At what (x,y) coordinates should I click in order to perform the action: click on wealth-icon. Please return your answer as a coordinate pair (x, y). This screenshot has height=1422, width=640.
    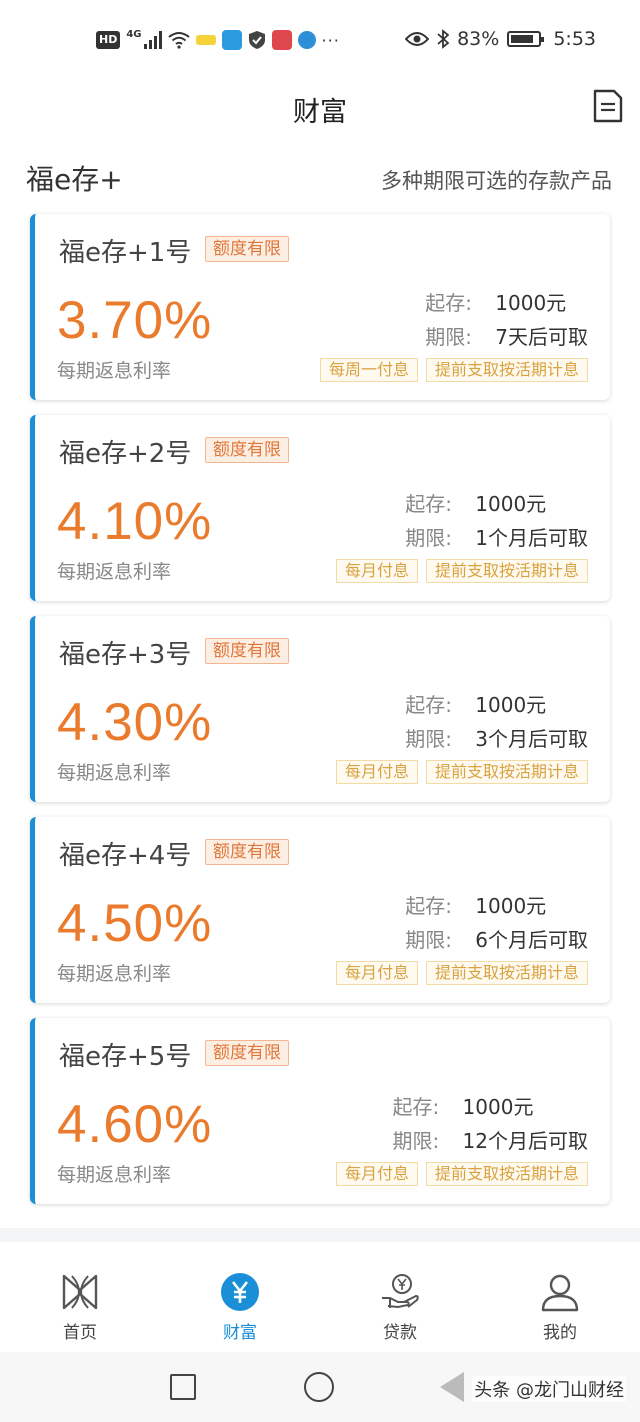
    Looking at the image, I should click on (240, 1292).